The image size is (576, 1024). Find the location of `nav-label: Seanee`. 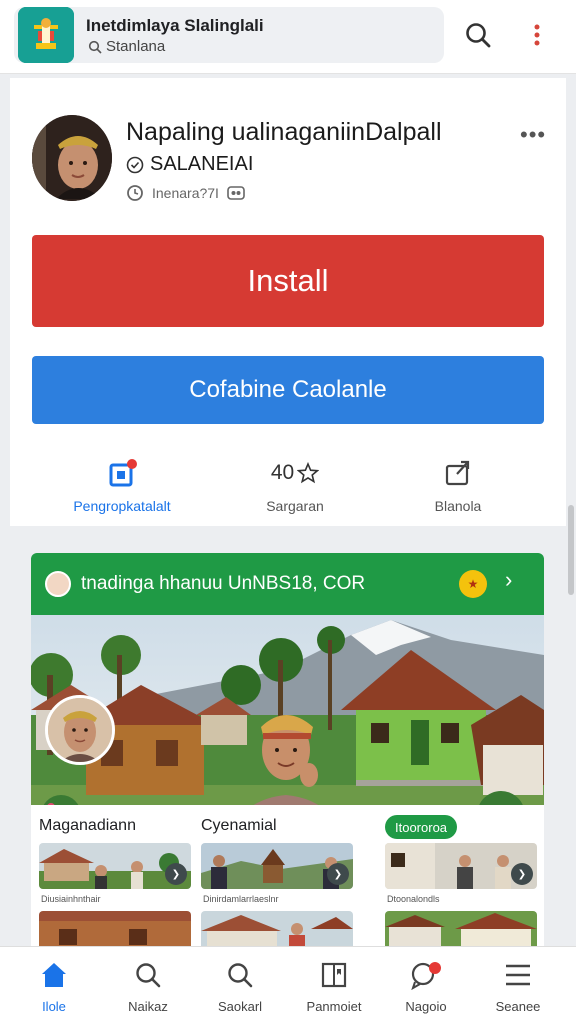

nav-label: Seanee is located at coordinates (518, 1006).